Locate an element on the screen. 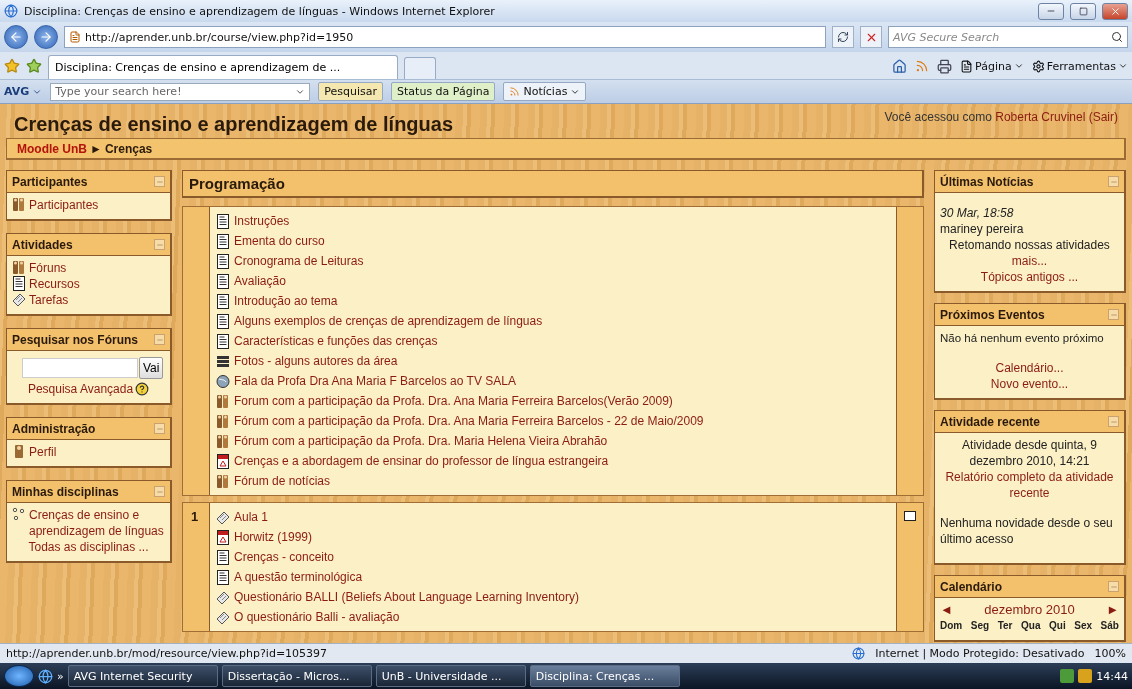 The height and width of the screenshot is (689, 1132). next-month-link: ► is located at coordinates (1112, 610).